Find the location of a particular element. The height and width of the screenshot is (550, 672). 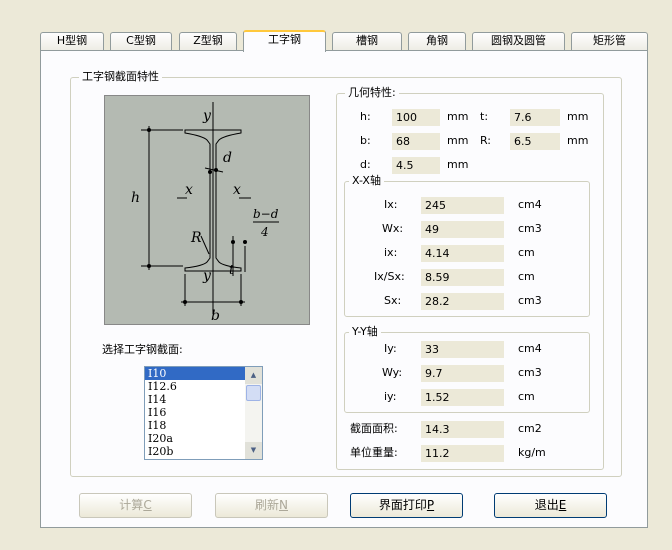

tab-i-beam: 工字钢 is located at coordinates (284, 41).